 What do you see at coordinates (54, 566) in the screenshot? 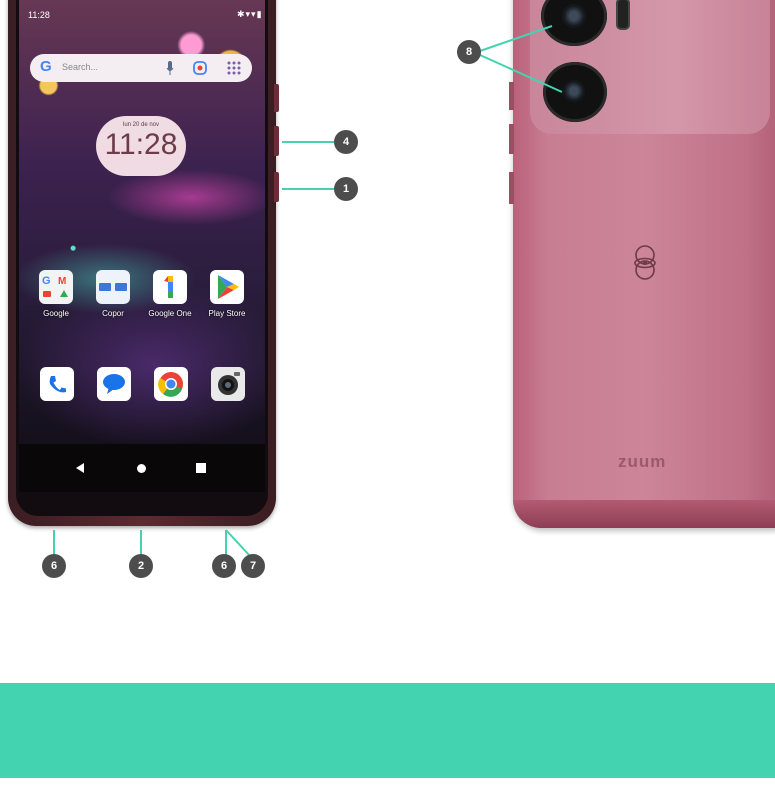
I see `callout-badge-6a: 6` at bounding box center [54, 566].